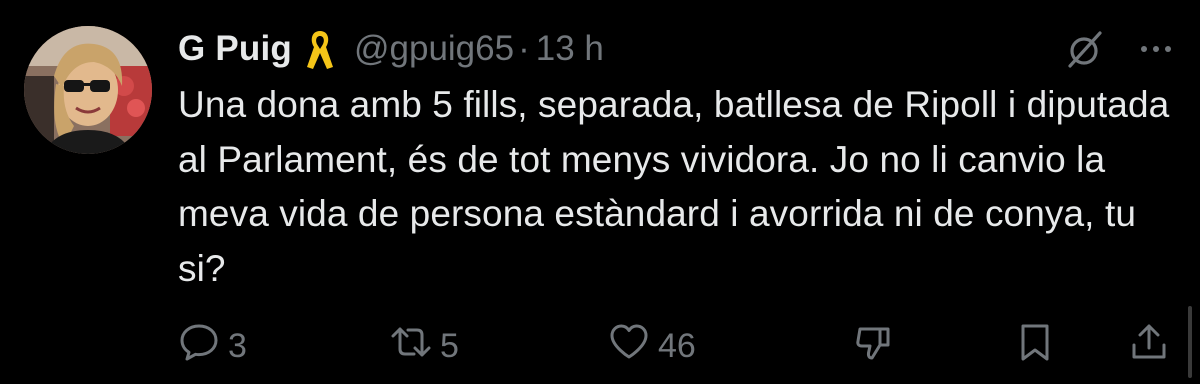 Image resolution: width=1200 pixels, height=384 pixels. I want to click on like-button: 46, so click(652, 346).